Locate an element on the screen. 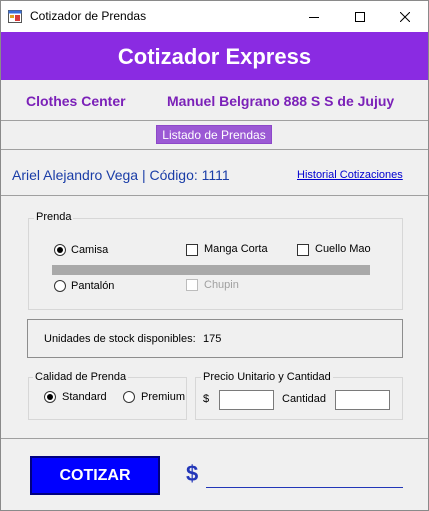 This screenshot has width=429, height=511. chupin-label: Chupin is located at coordinates (221, 285).